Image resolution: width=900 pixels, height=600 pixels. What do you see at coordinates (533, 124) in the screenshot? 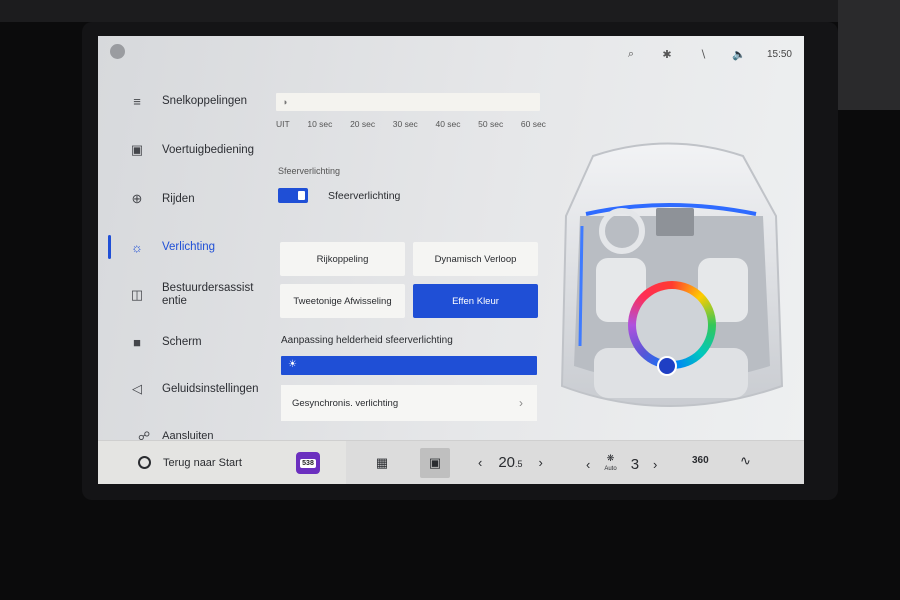
I see `tick-label: 60 sec` at bounding box center [533, 124].